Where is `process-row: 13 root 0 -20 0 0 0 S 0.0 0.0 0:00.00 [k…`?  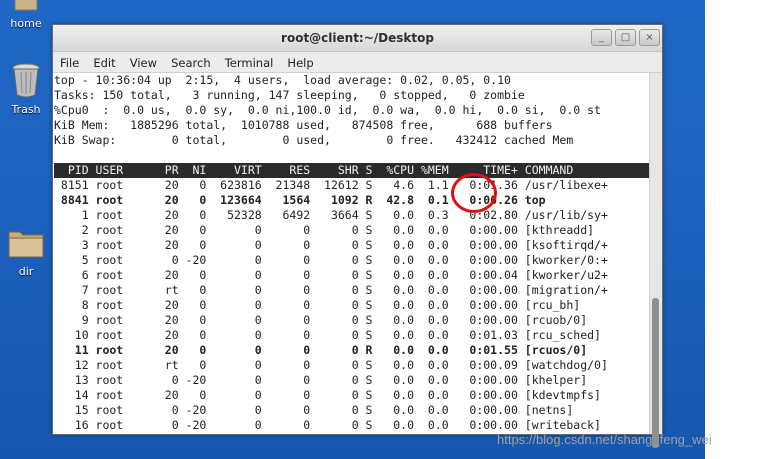
process-row: 13 root 0 -20 0 0 0 S 0.0 0.0 0:00.00 [k… is located at coordinates (321, 380).